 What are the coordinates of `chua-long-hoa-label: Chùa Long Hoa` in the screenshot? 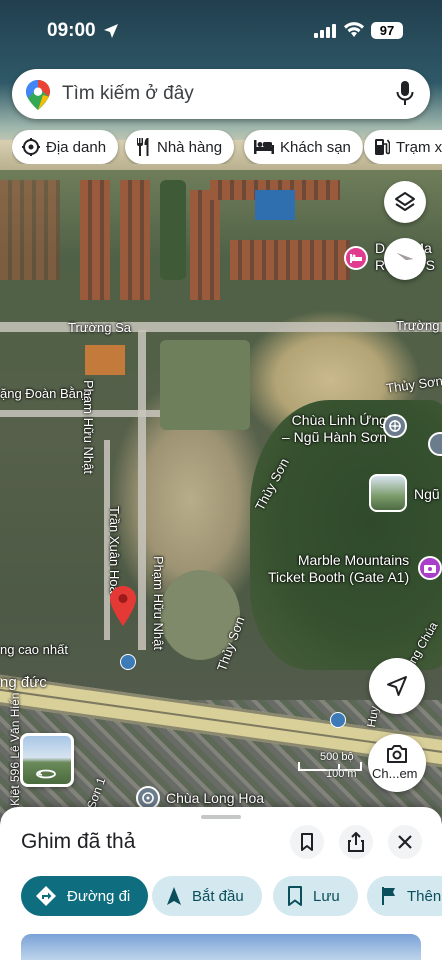 It's located at (215, 798).